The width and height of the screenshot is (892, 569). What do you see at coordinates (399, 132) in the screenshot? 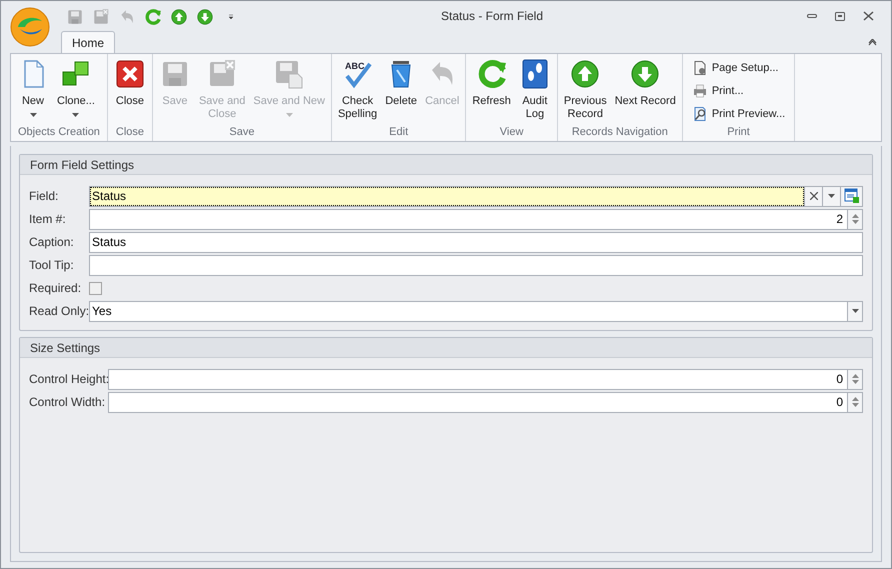
I see `ribbon-group-label: Edit` at bounding box center [399, 132].